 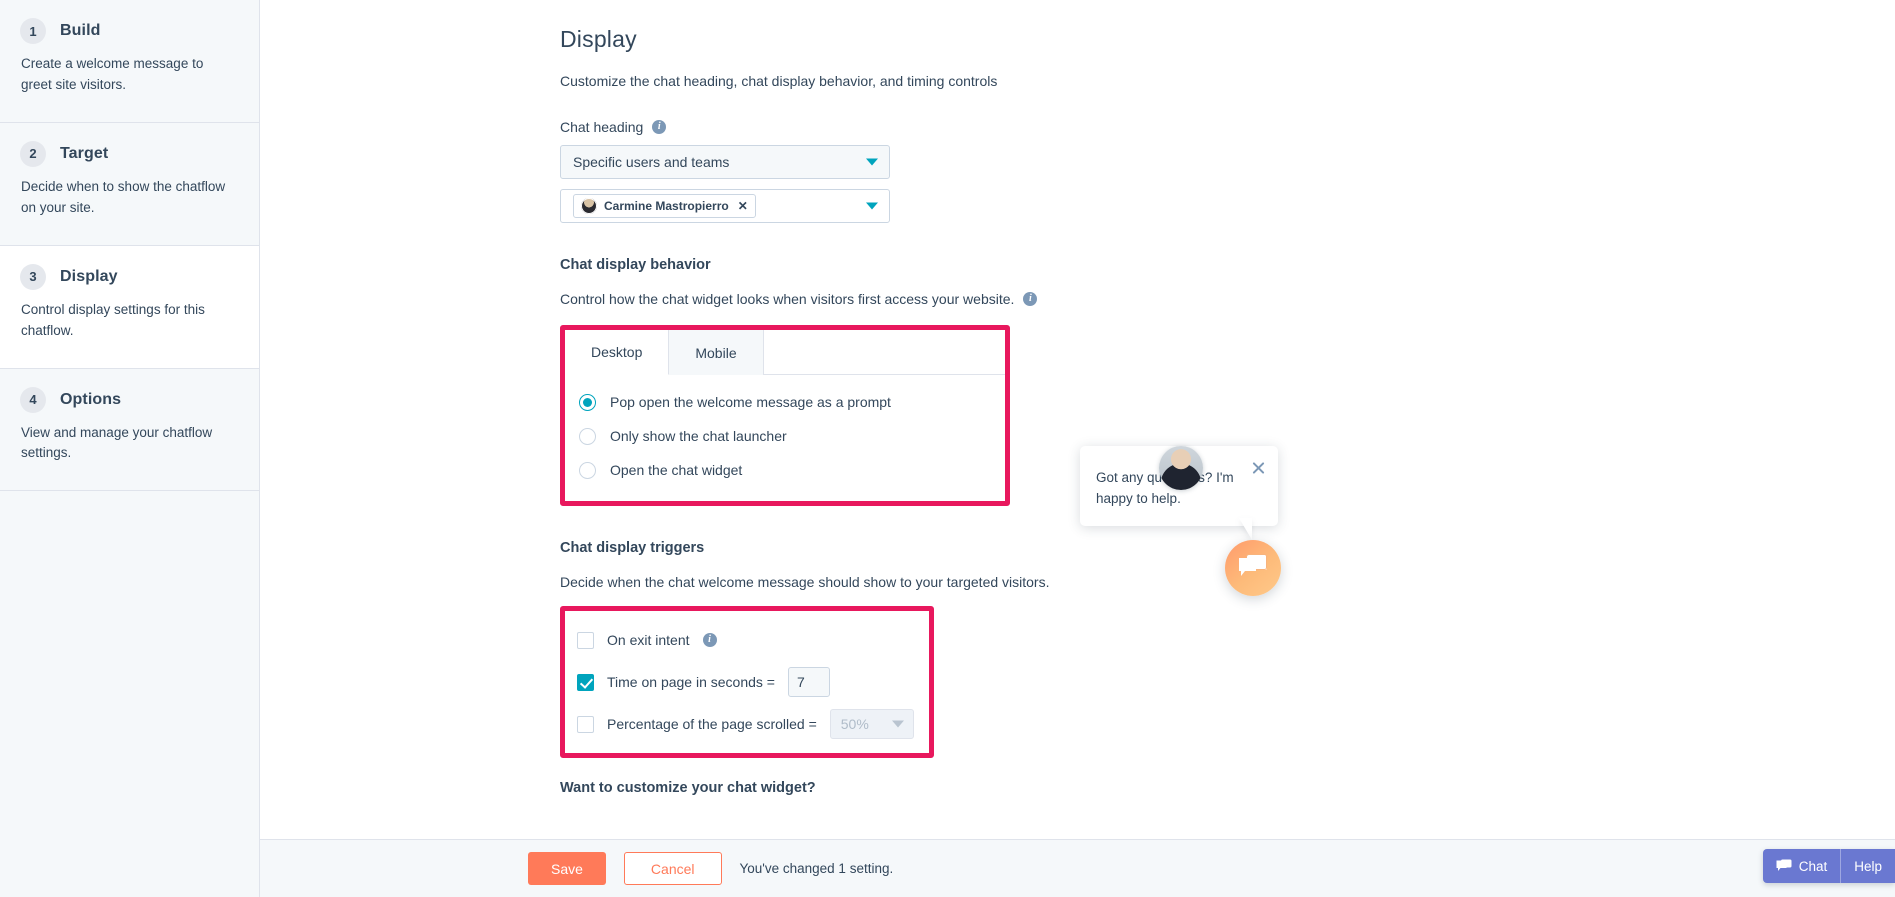 I want to click on step-title: Options, so click(x=91, y=399).